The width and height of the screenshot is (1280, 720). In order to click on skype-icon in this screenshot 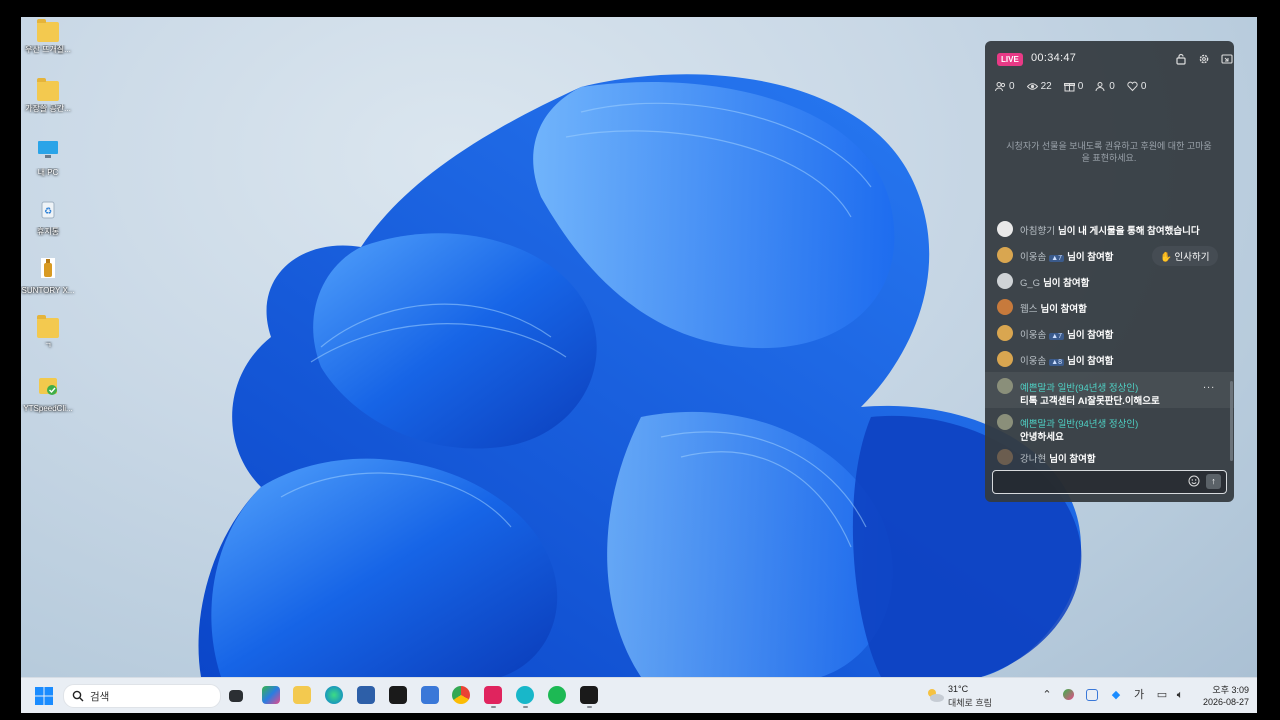, I will do `click(525, 697)`.